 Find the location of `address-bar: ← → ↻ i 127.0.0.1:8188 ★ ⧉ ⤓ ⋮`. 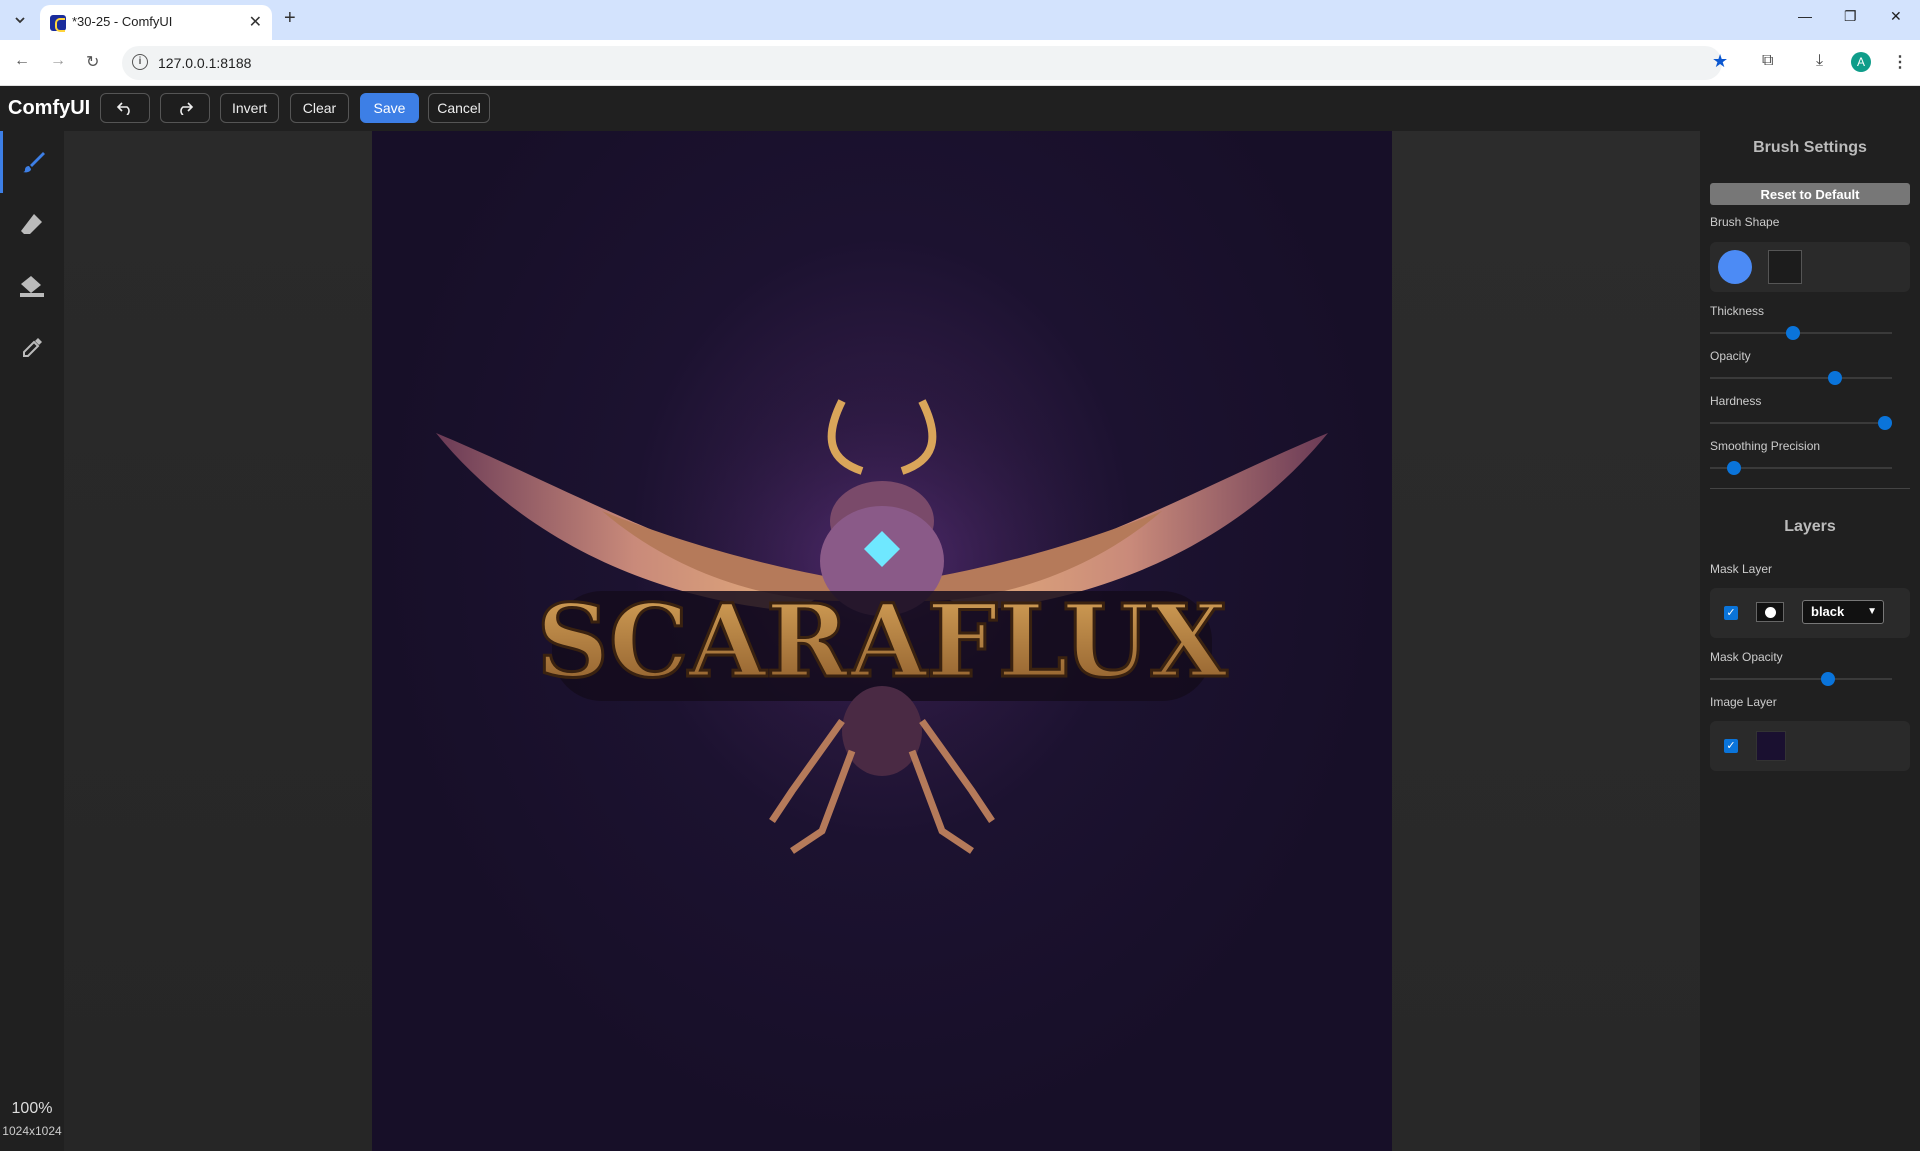

address-bar: ← → ↻ i 127.0.0.1:8188 ★ ⧉ ⤓ ⋮ is located at coordinates (960, 63).